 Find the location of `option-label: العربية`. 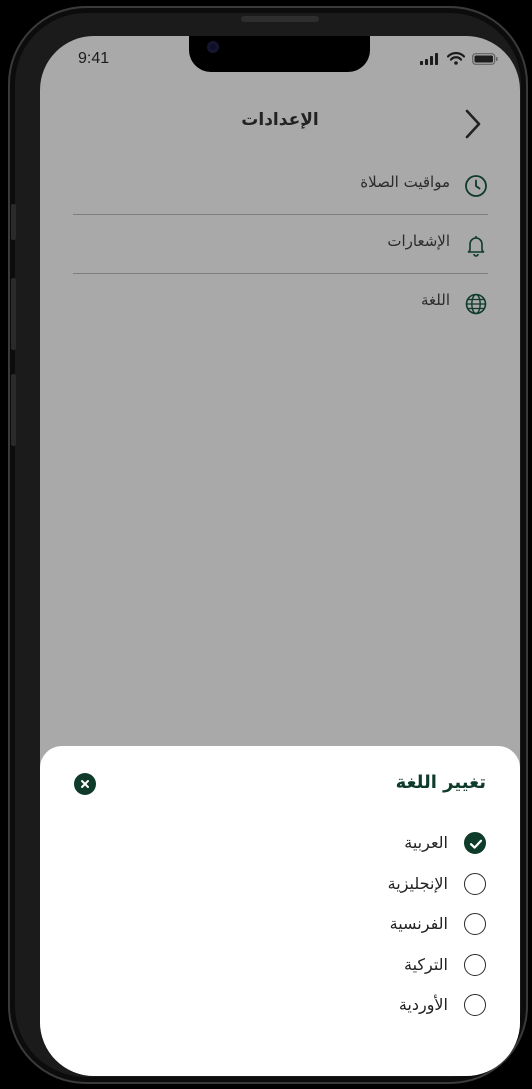

option-label: العربية is located at coordinates (426, 842).